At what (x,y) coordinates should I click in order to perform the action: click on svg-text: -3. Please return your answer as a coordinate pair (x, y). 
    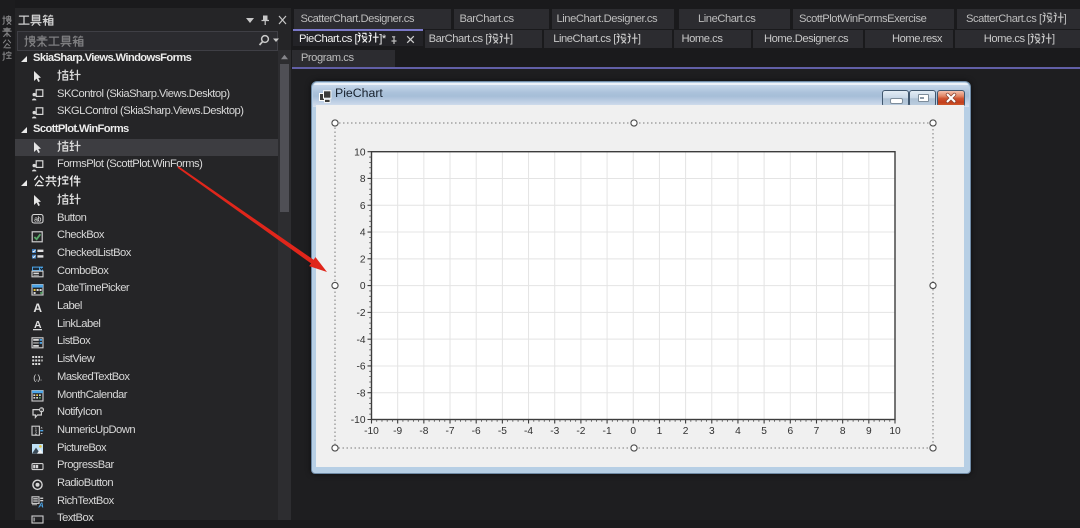
    Looking at the image, I should click on (554, 431).